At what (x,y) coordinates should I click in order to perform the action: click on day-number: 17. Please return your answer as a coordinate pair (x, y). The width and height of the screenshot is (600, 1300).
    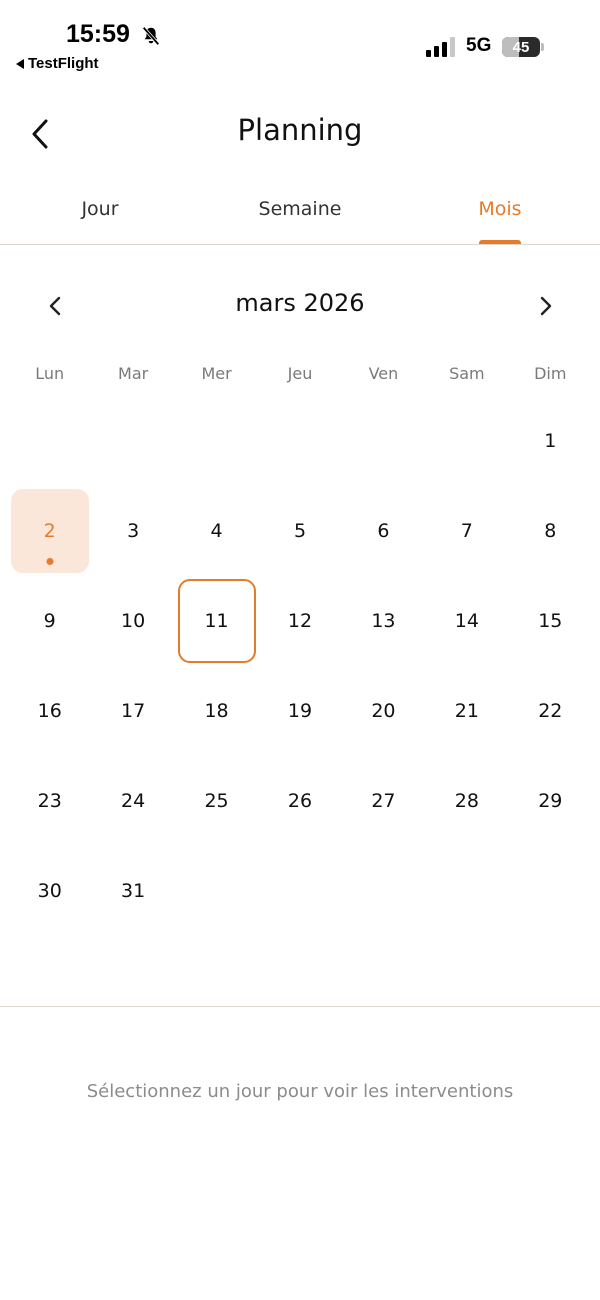
    Looking at the image, I should click on (133, 711).